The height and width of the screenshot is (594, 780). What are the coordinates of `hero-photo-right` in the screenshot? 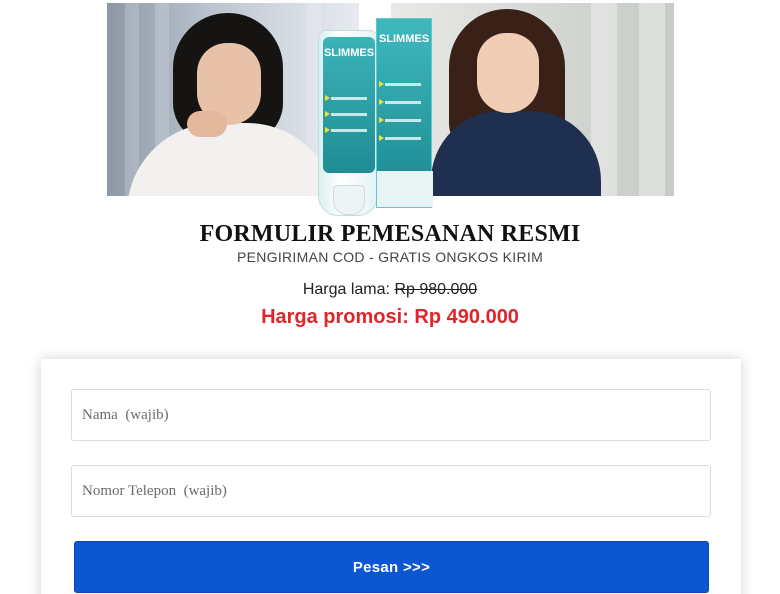 It's located at (532, 99).